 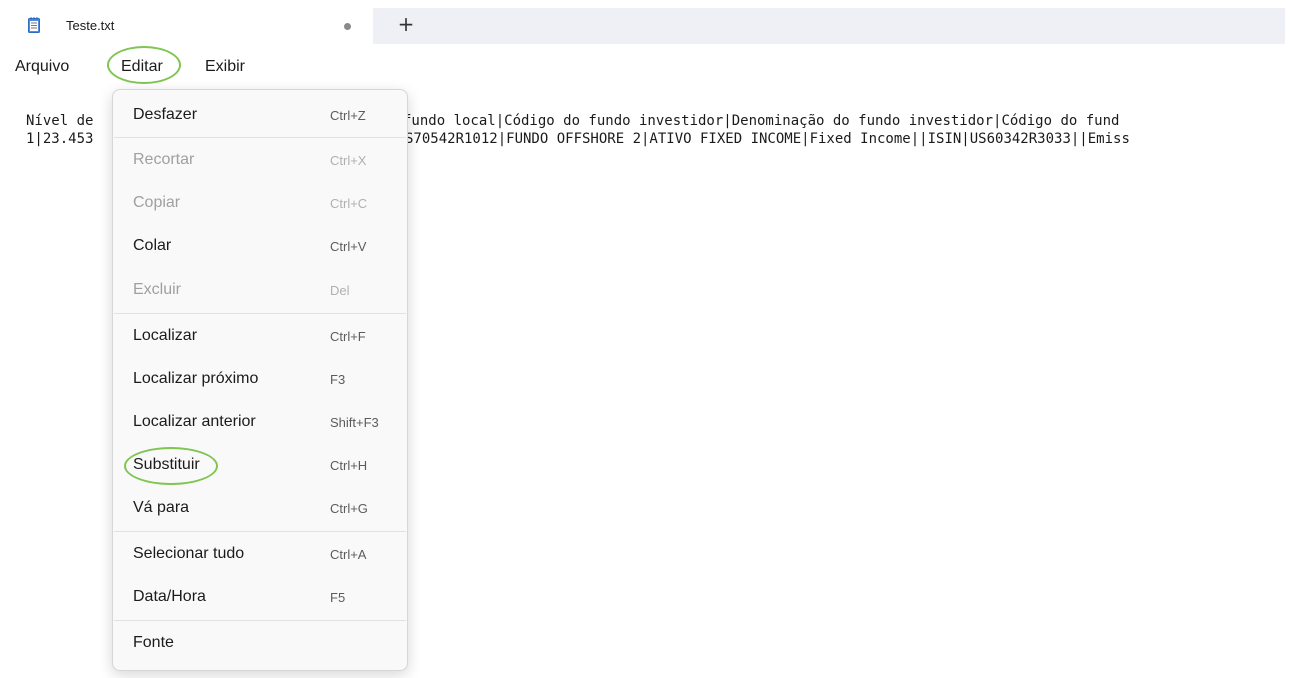 What do you see at coordinates (348, 336) in the screenshot?
I see `menu-item-shortcut: Ctrl+F` at bounding box center [348, 336].